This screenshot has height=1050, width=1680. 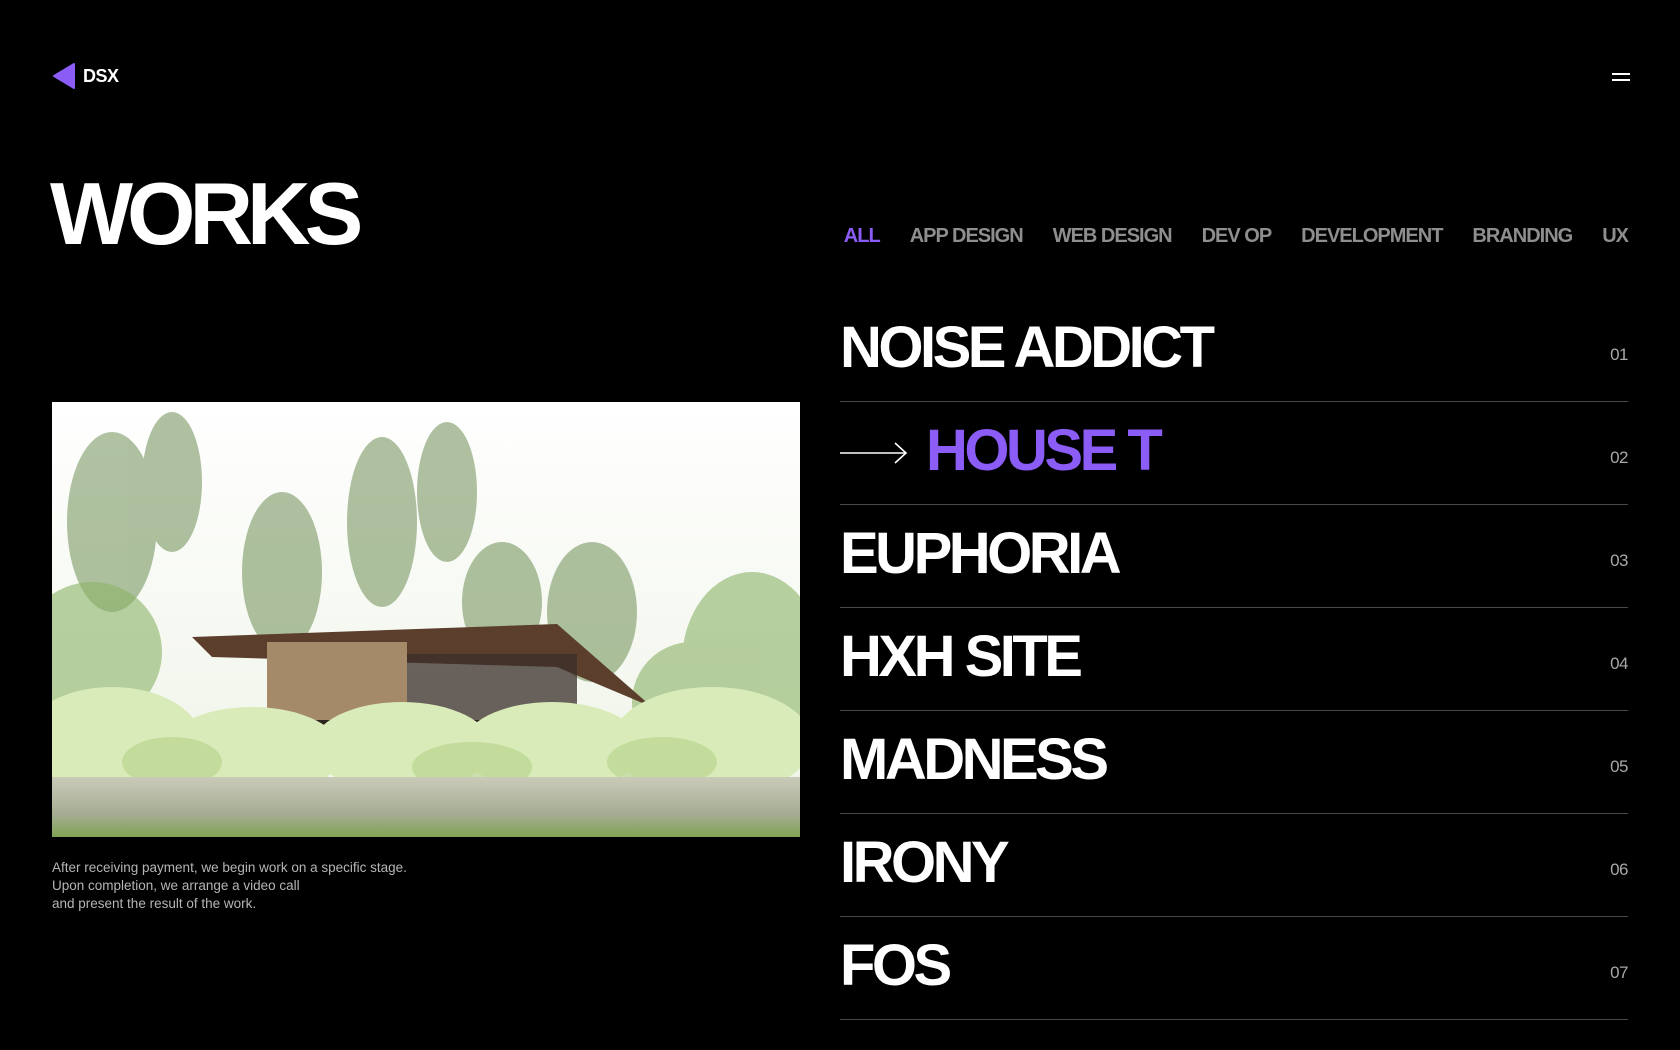 I want to click on filter-tab-app-design: APP DESIGN, so click(x=967, y=236).